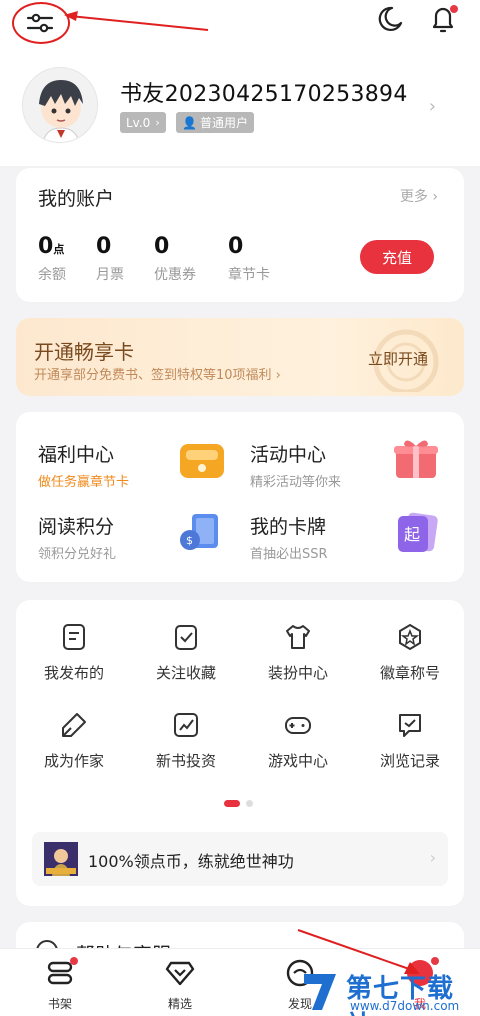 The image size is (480, 1016). What do you see at coordinates (191, 861) in the screenshot?
I see `promo-text: 100%领点币，练就绝世神功` at bounding box center [191, 861].